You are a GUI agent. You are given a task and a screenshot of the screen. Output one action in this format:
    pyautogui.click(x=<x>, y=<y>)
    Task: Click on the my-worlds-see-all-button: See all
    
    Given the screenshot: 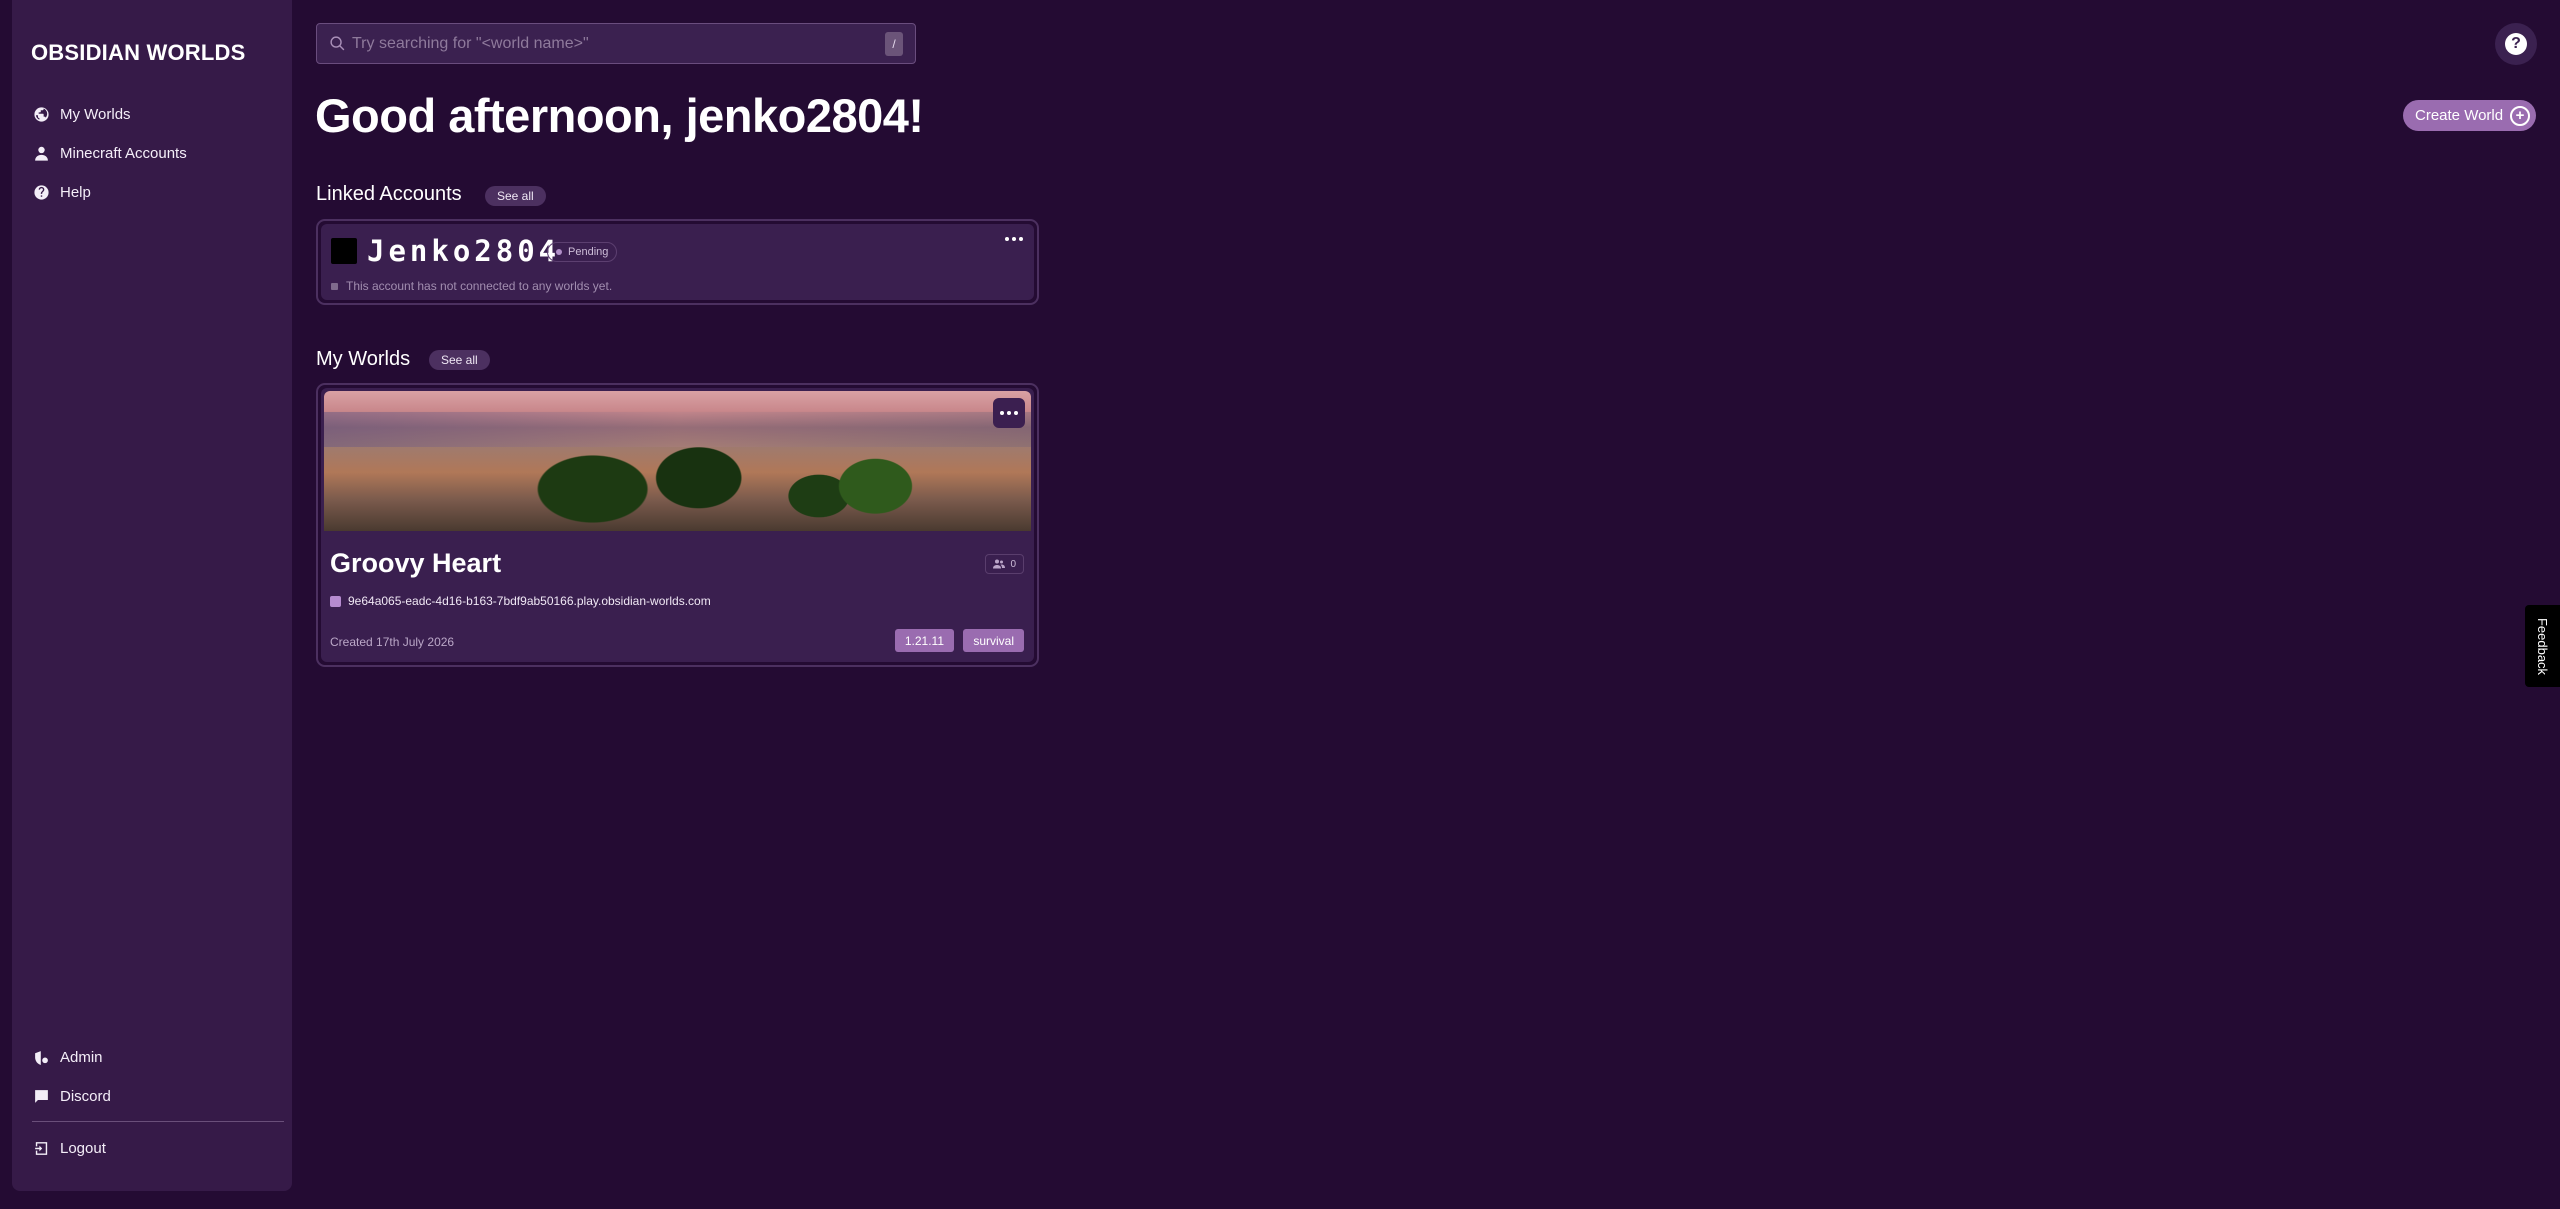 What is the action you would take?
    pyautogui.click(x=459, y=360)
    